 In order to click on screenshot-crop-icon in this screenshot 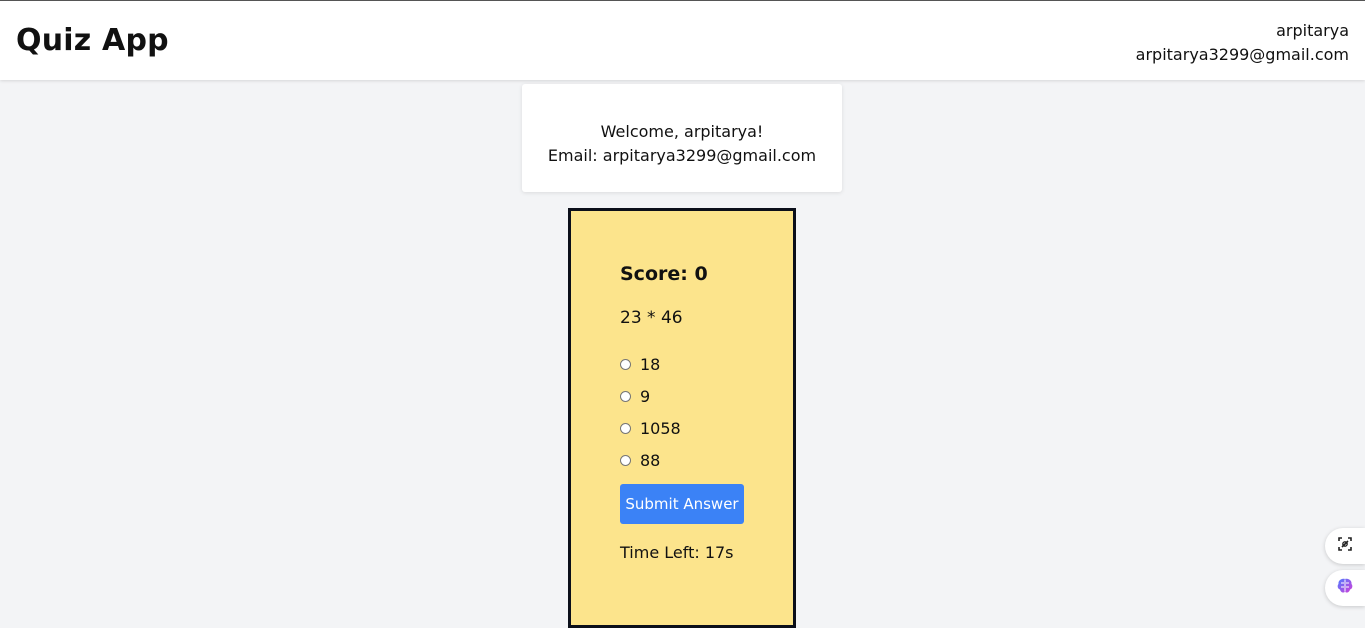, I will do `click(1345, 546)`.